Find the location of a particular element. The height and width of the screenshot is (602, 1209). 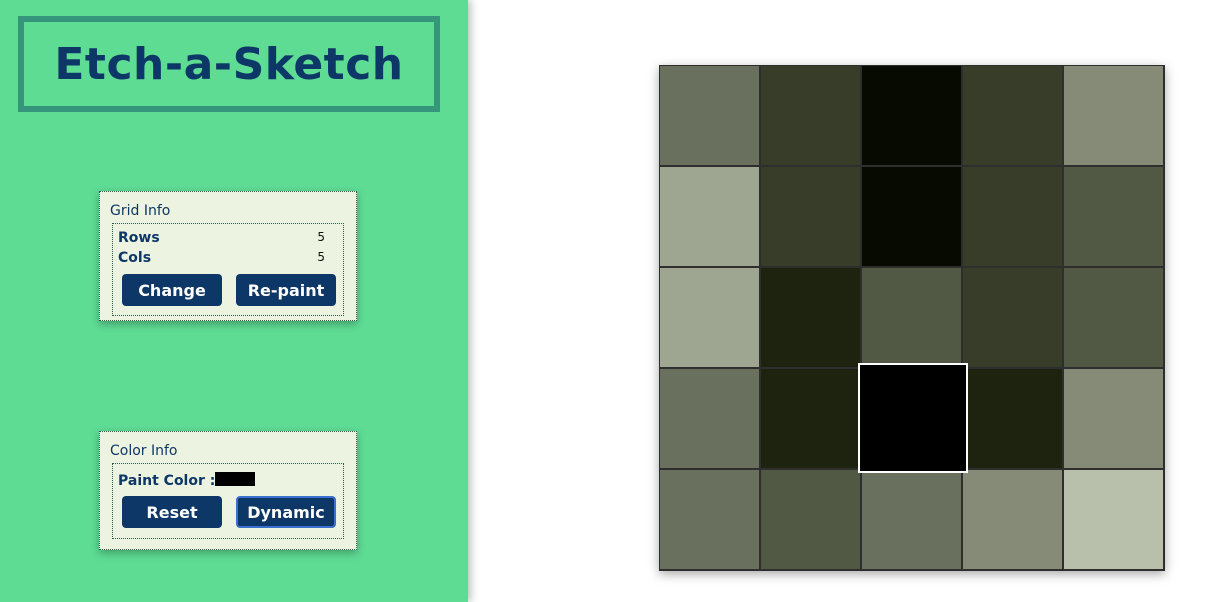

title-banner: Etch-a-Sketch is located at coordinates (229, 64).